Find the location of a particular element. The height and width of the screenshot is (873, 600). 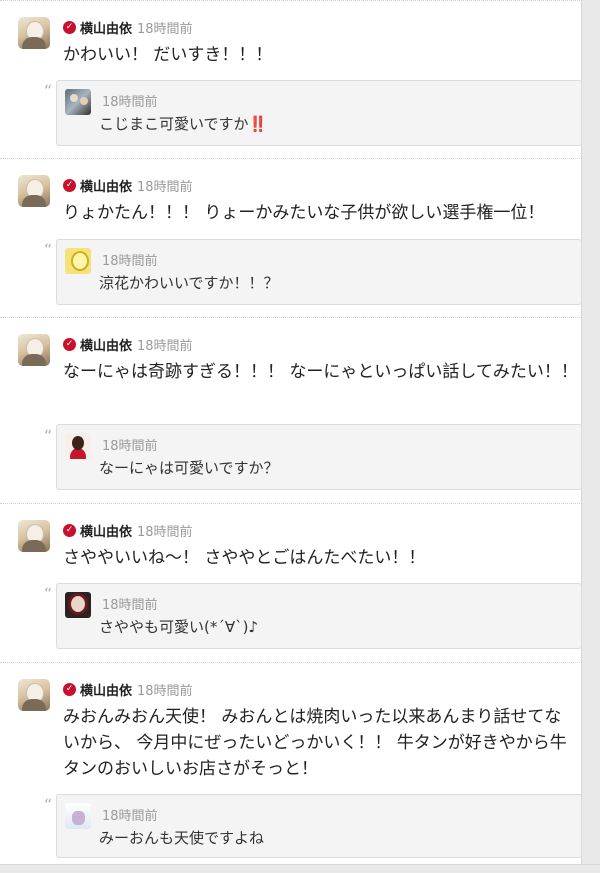

reply-box: 18時間前 さややも可愛い(*´∀`)♪ is located at coordinates (319, 616).